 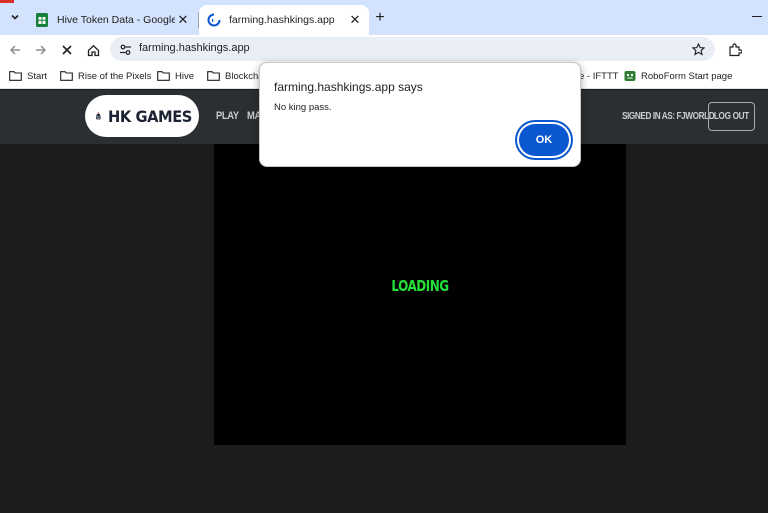 I want to click on google-sheets-icon, so click(x=42, y=20).